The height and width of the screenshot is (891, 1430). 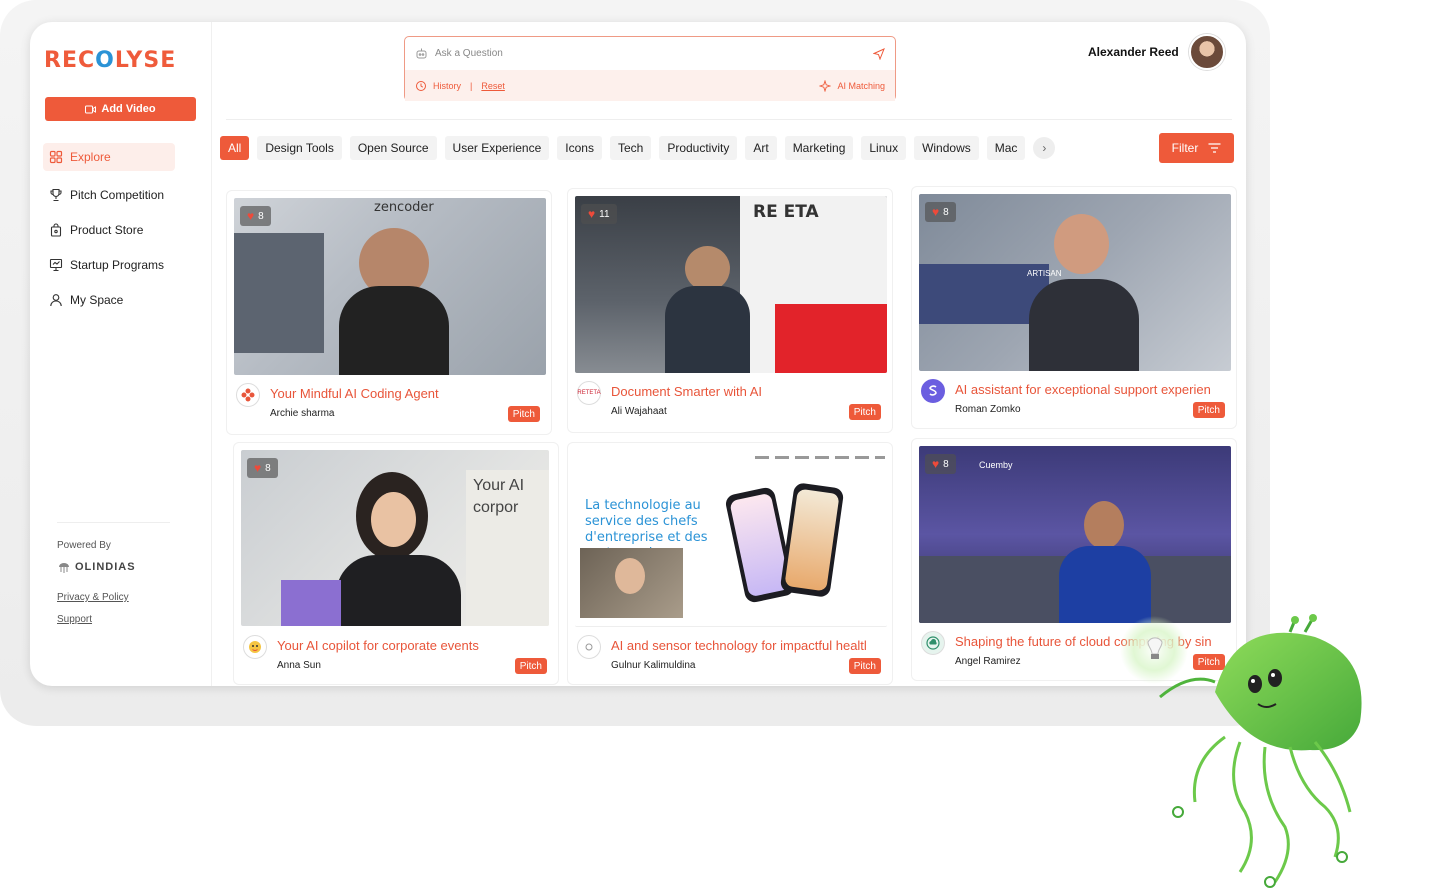 I want to click on history-icon, so click(x=421, y=85).